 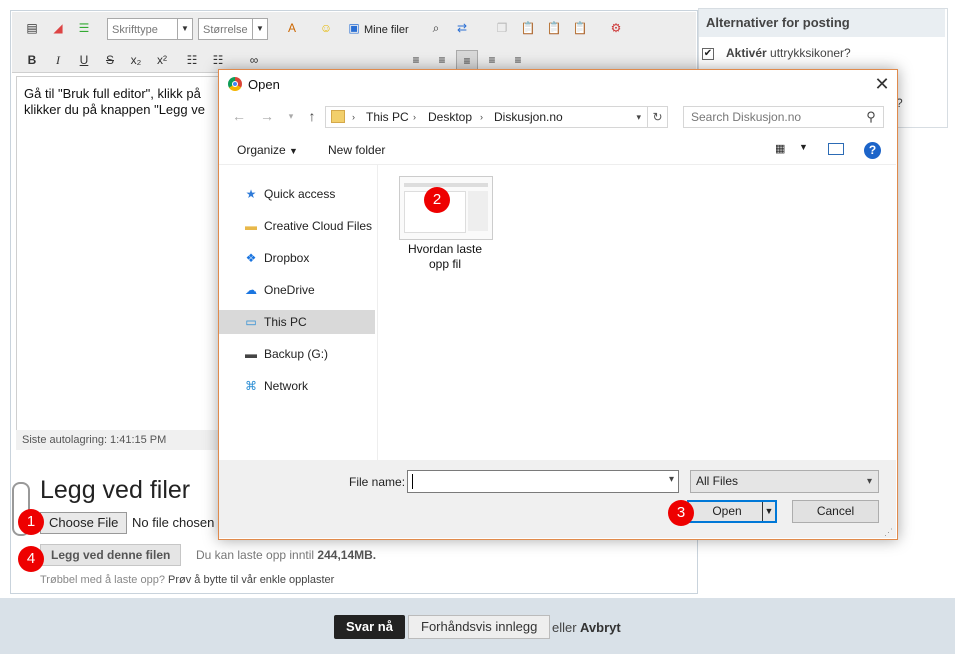 What do you see at coordinates (888, 532) in the screenshot?
I see `resize-grip-icon: ⋰` at bounding box center [888, 532].